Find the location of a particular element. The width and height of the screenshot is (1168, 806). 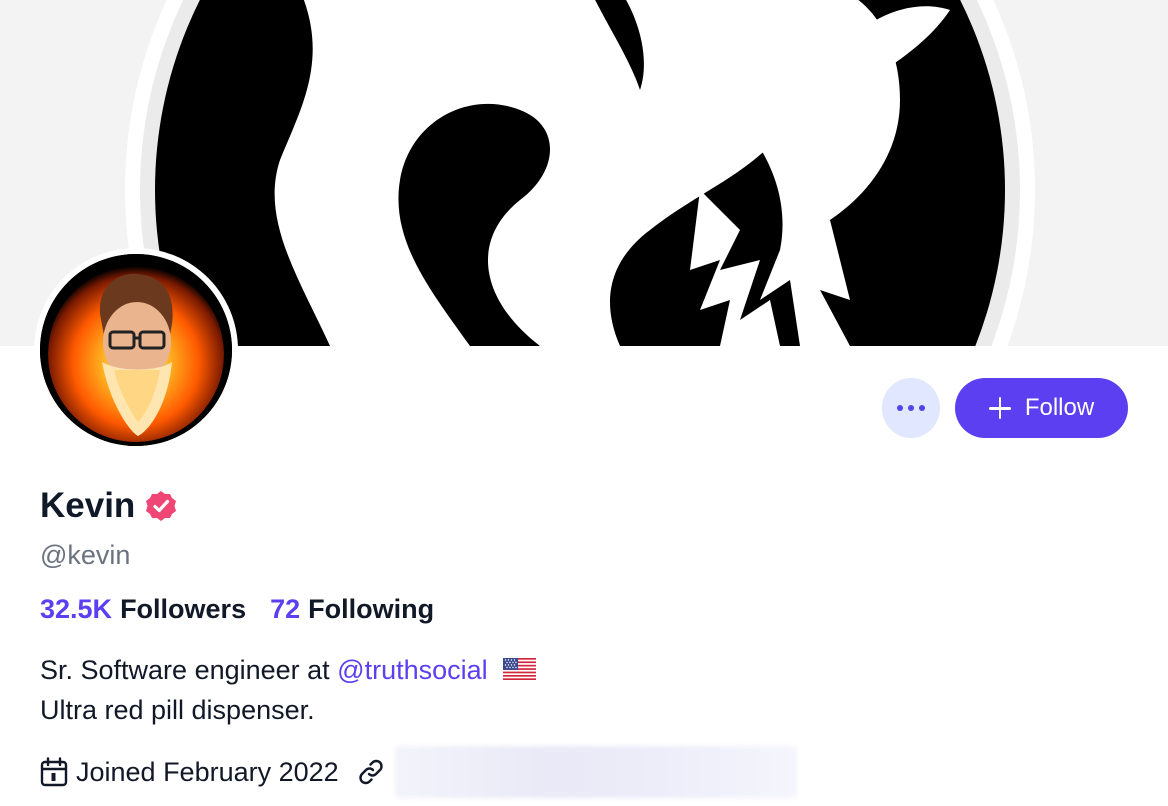

bio-line-1: Sr. Software engineer at @truthsocial is located at coordinates (288, 670).